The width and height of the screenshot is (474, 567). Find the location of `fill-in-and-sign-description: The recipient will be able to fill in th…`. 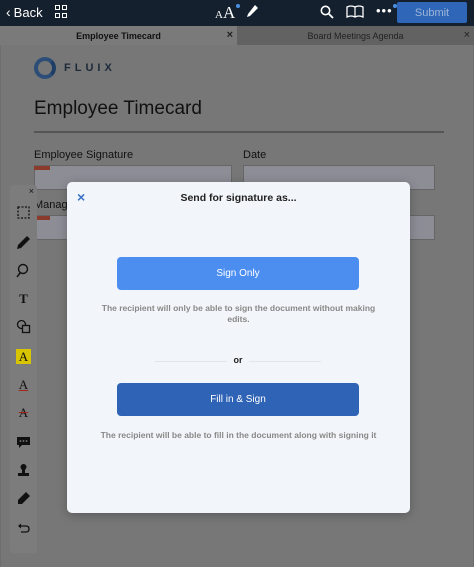

fill-in-and-sign-description: The recipient will be able to fill in th… is located at coordinates (238, 435).